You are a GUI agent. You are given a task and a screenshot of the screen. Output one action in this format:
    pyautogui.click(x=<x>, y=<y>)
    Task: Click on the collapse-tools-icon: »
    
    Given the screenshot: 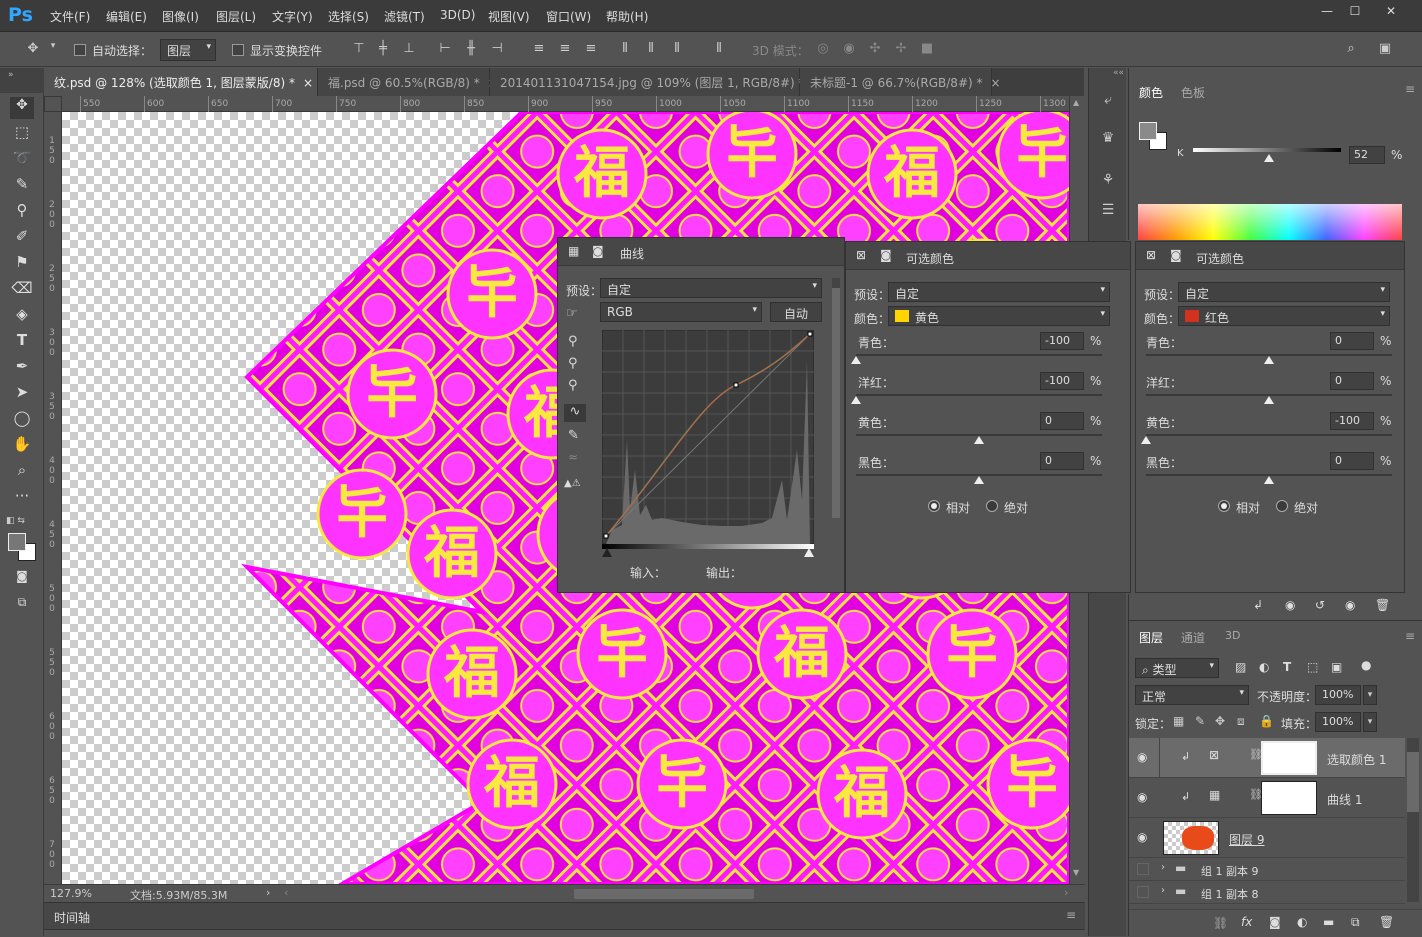 What is the action you would take?
    pyautogui.click(x=22, y=80)
    